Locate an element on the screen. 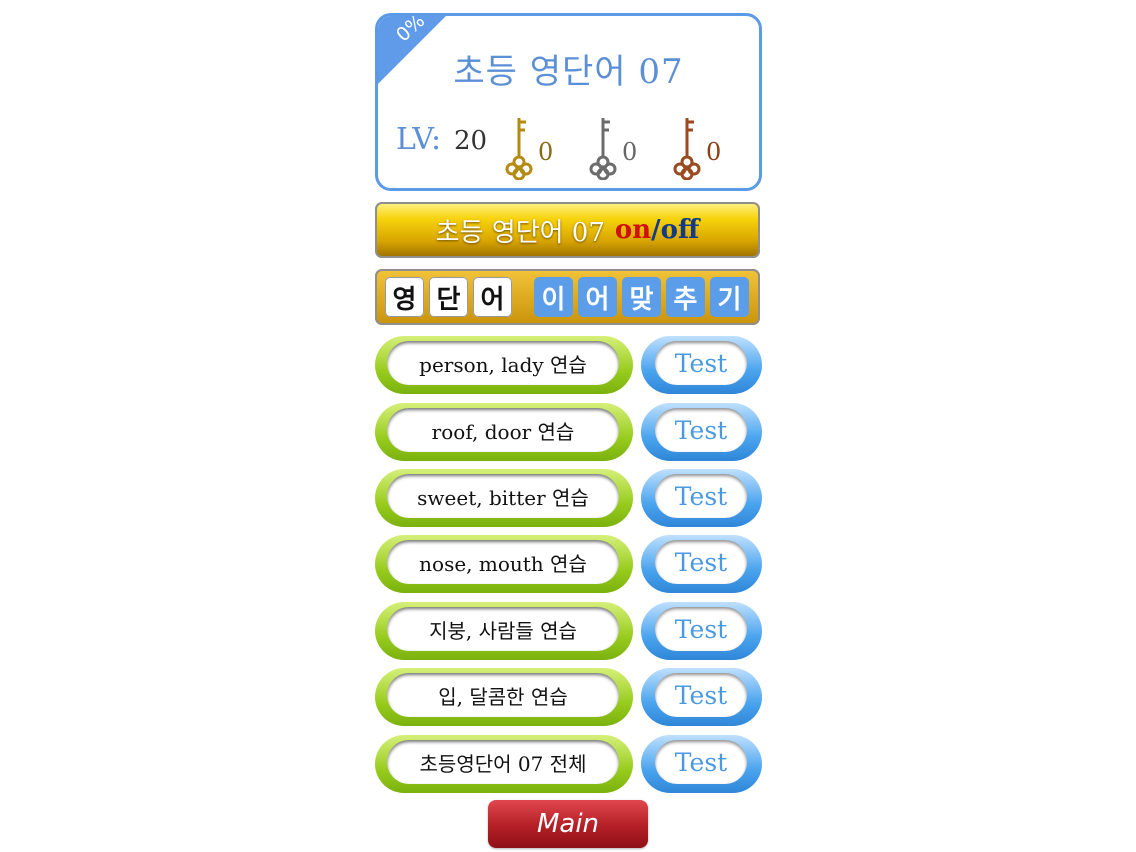 The width and height of the screenshot is (1136, 852). practice-button: 입, 달콤한 연습 is located at coordinates (504, 697).